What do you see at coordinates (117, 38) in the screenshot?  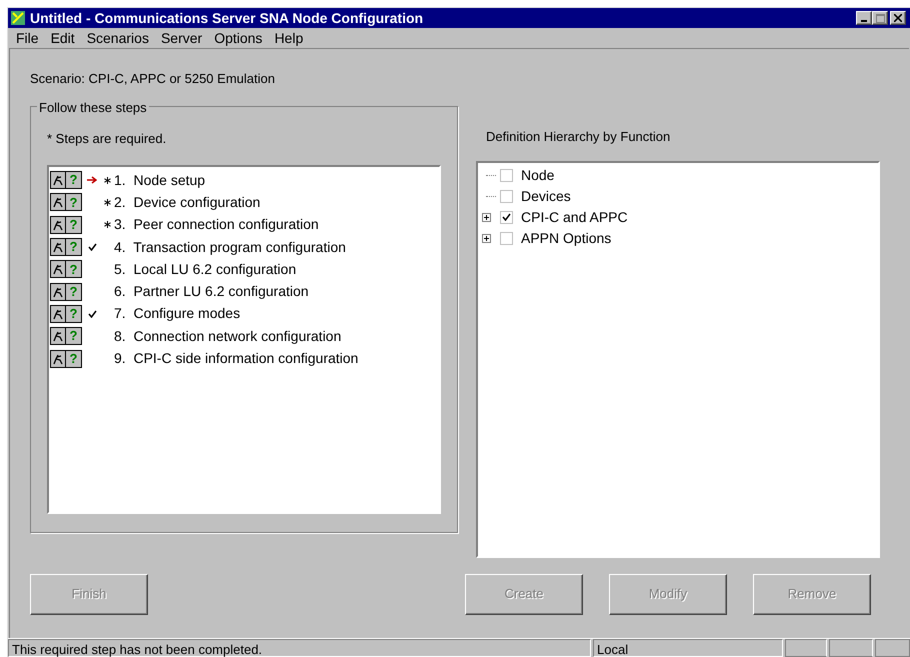 I see `menu-item: Scenarios` at bounding box center [117, 38].